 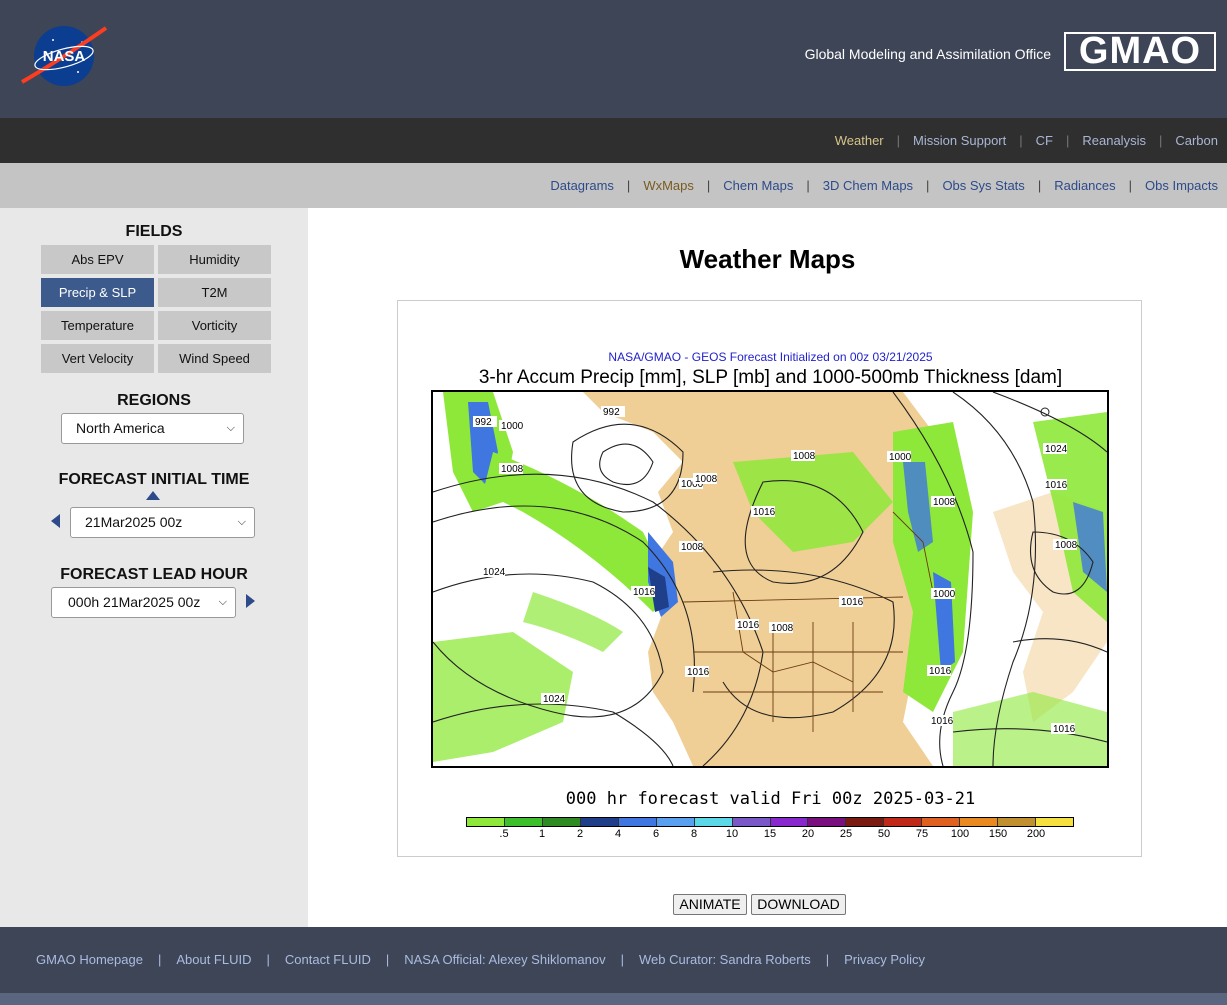 I want to click on field-button-abs-epv: Abs EPV, so click(x=97, y=259).